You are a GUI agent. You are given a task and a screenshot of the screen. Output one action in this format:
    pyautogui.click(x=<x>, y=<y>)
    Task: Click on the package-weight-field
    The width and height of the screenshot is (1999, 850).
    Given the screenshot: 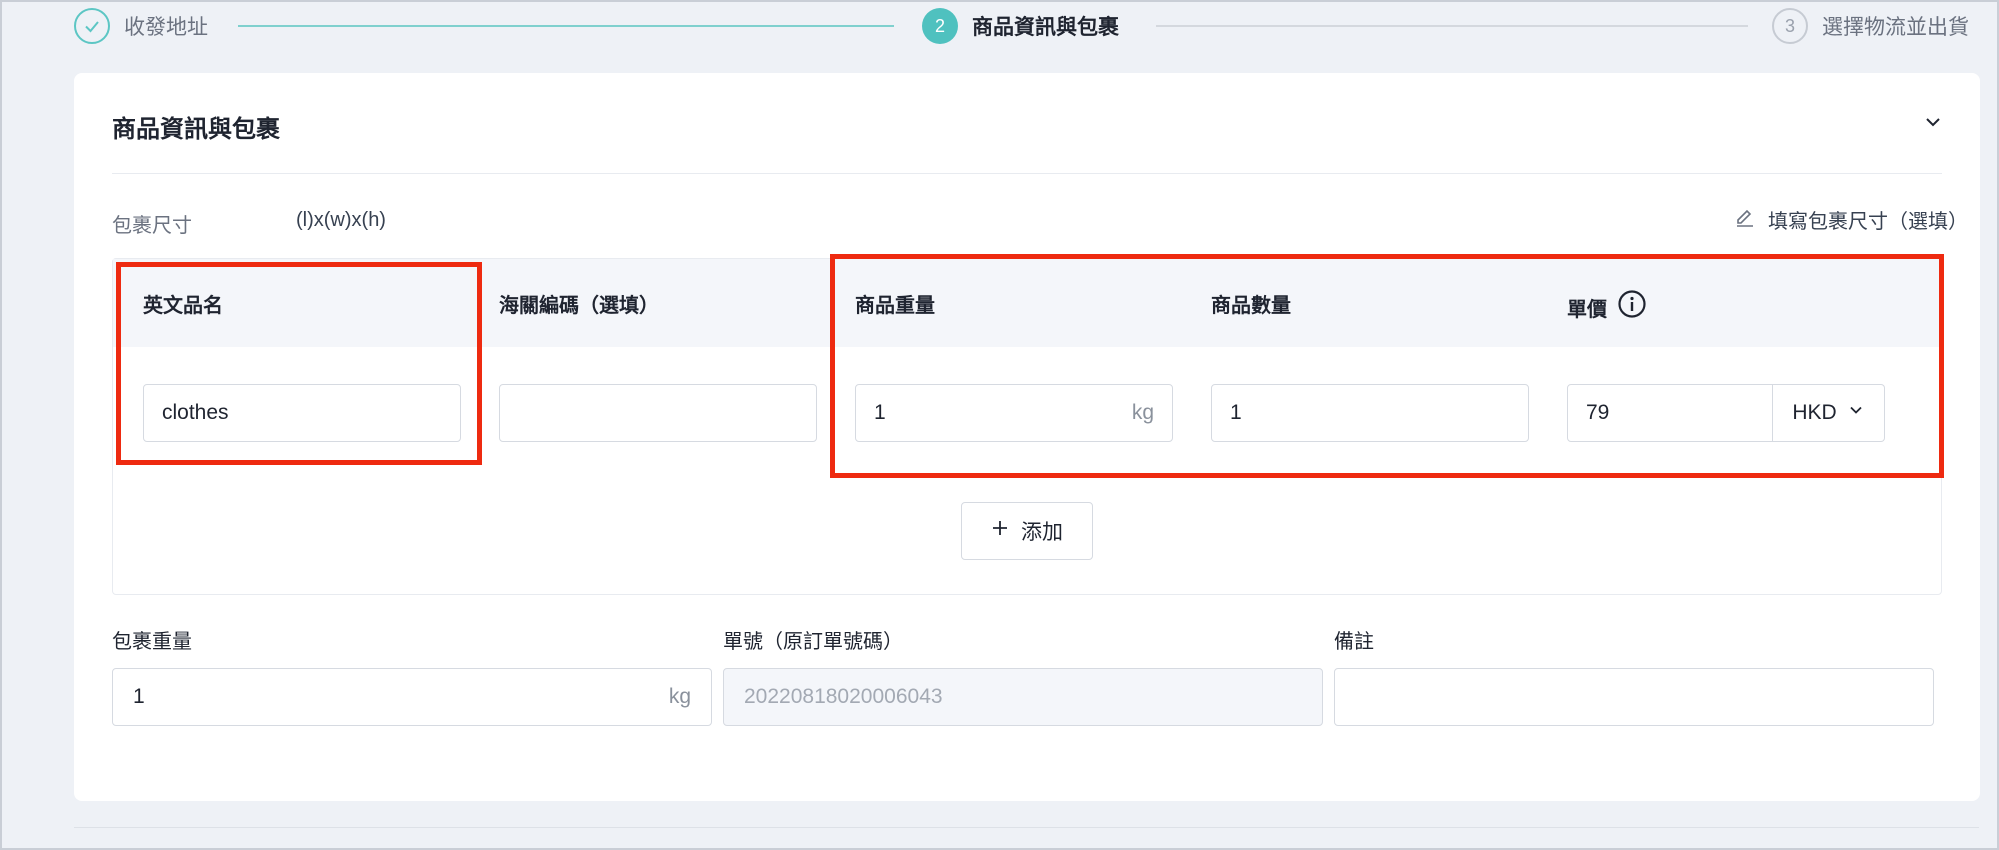 What is the action you would take?
    pyautogui.click(x=397, y=697)
    